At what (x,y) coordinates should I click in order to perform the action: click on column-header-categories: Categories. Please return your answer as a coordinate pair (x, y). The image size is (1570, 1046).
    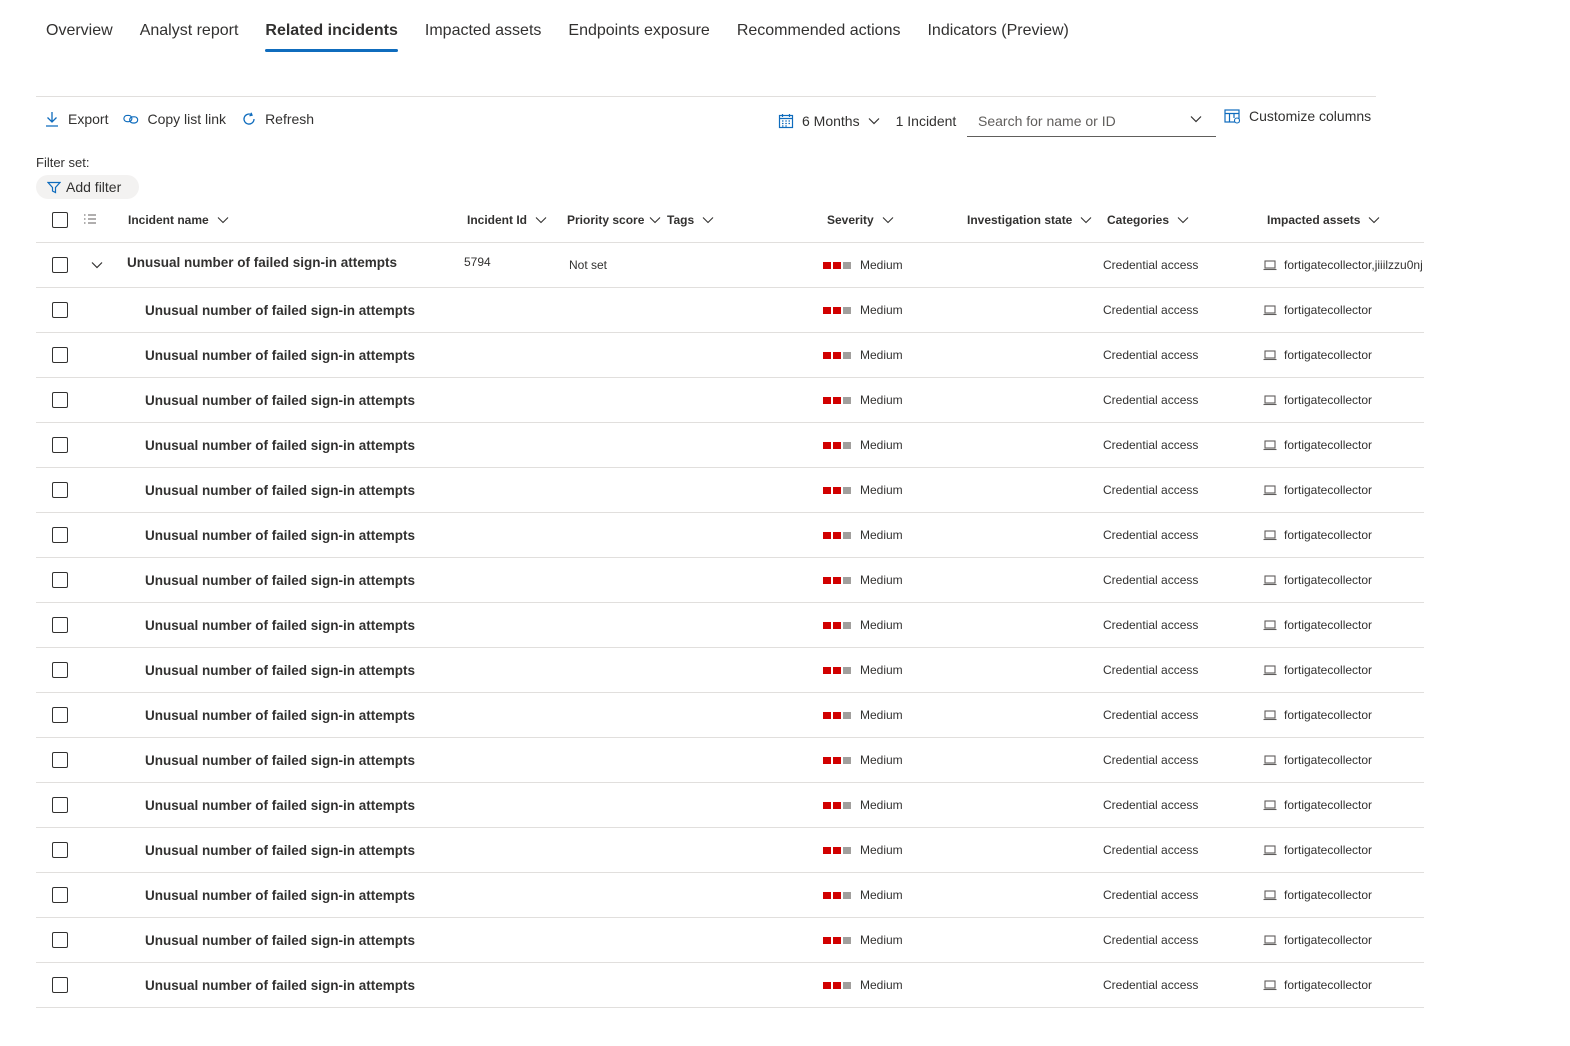
    Looking at the image, I should click on (1148, 220).